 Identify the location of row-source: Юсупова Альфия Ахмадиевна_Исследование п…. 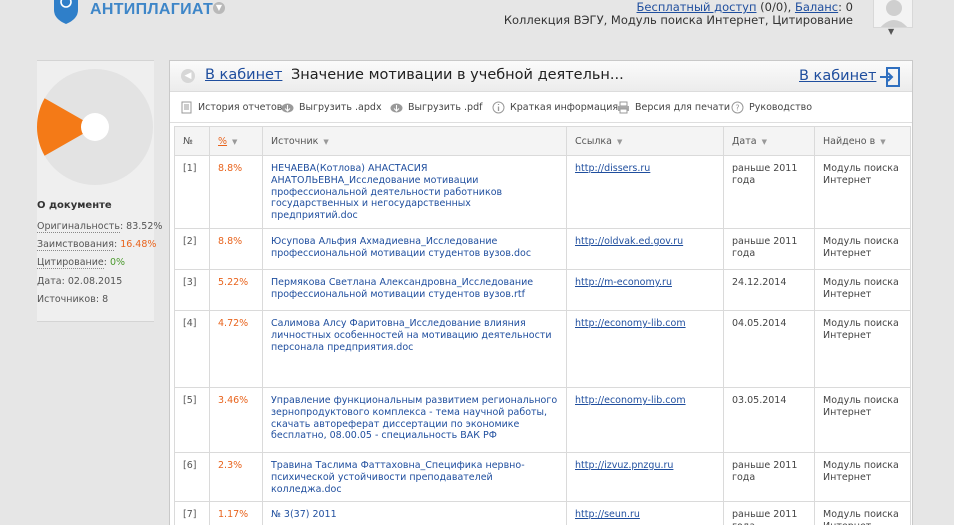
(414, 248).